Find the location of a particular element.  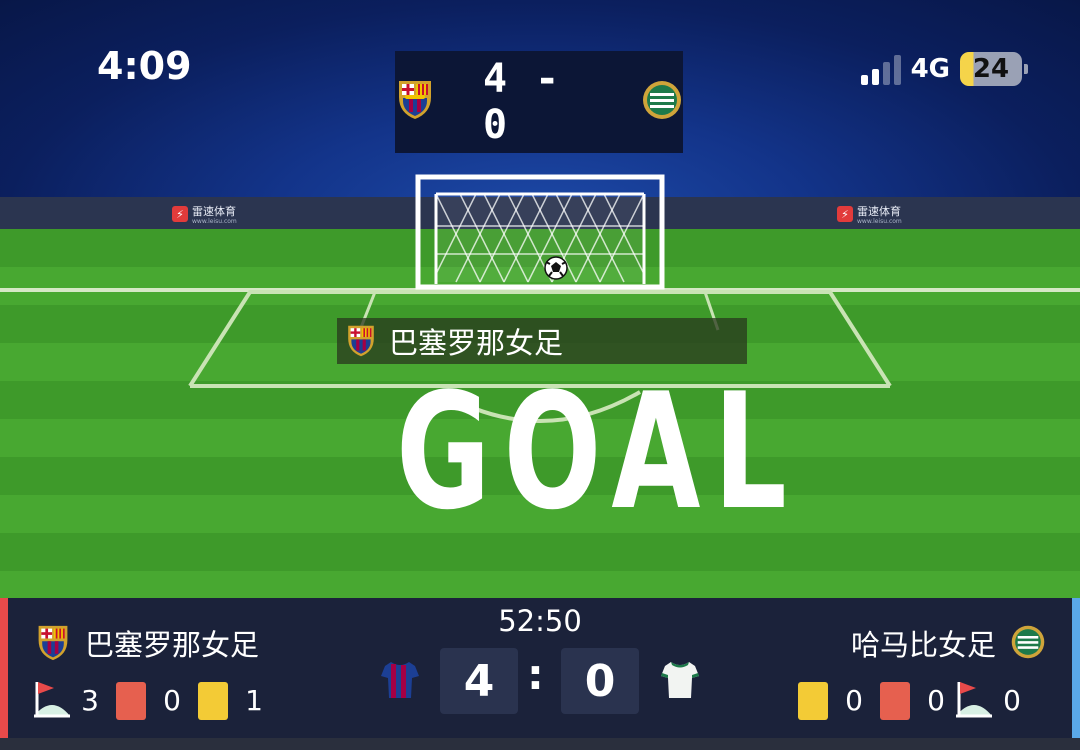

away-yellow-cards: 0 is located at coordinates (854, 700).